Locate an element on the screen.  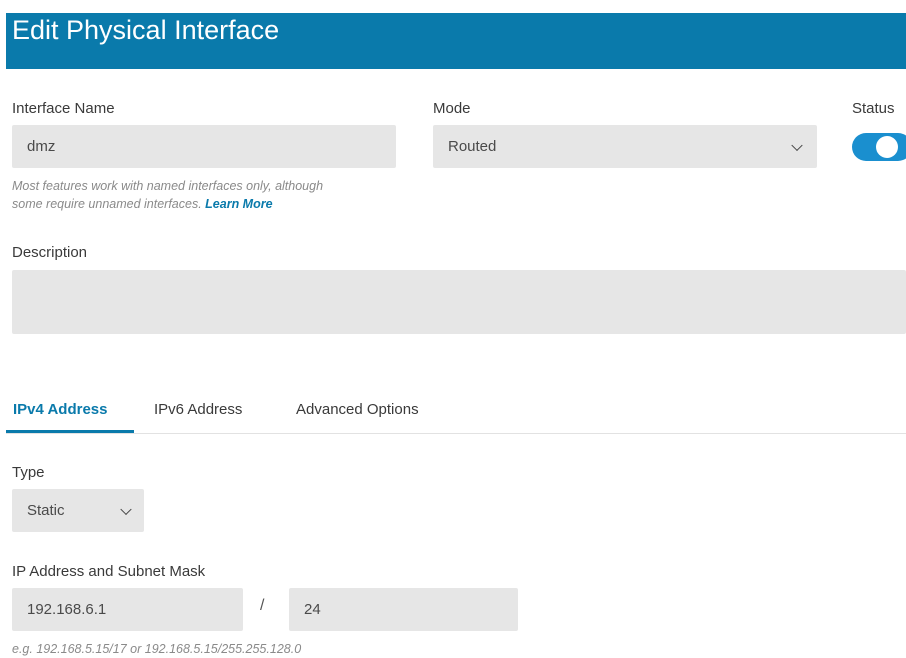
ip-address-label: IP Address and Subnet Mask is located at coordinates (109, 571).